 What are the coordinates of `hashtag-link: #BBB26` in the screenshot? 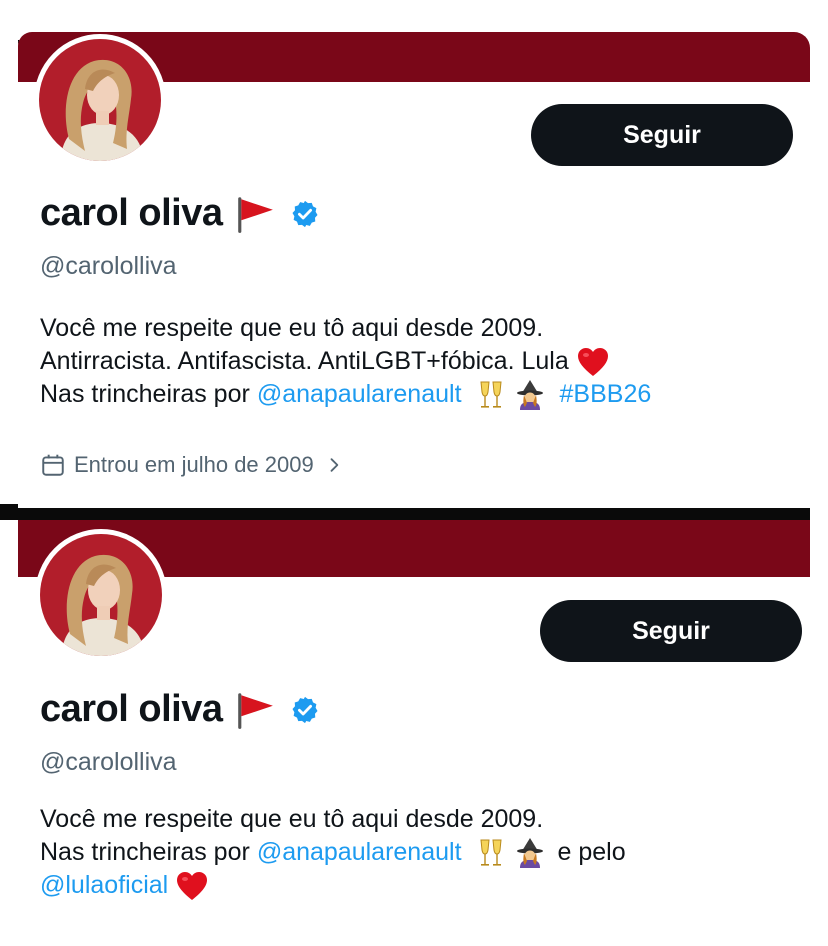 It's located at (606, 394).